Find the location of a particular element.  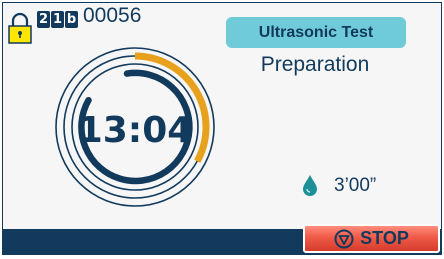

stop-button: STOP is located at coordinates (371, 238).